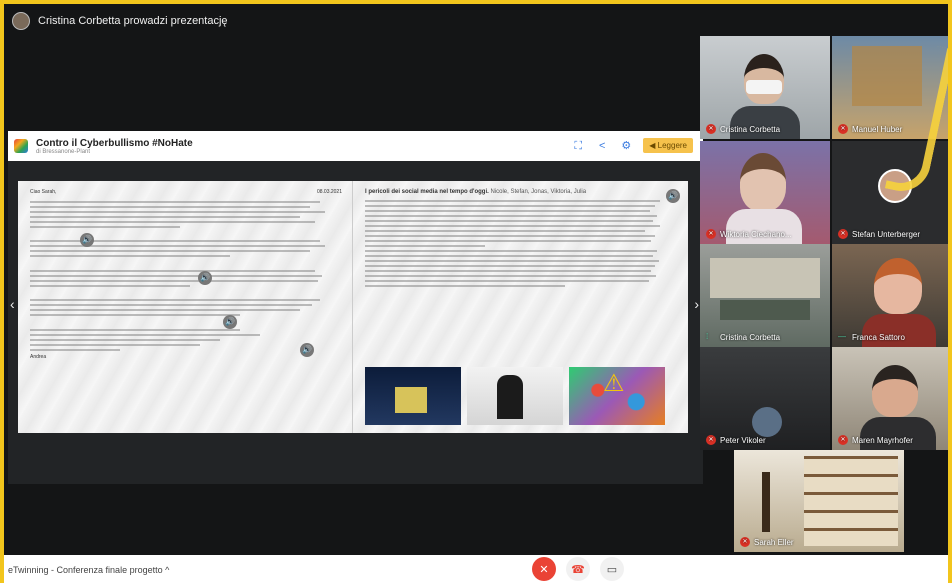  What do you see at coordinates (890, 398) in the screenshot?
I see `participant-tile: ✕ Maren Mayrhofer` at bounding box center [890, 398].